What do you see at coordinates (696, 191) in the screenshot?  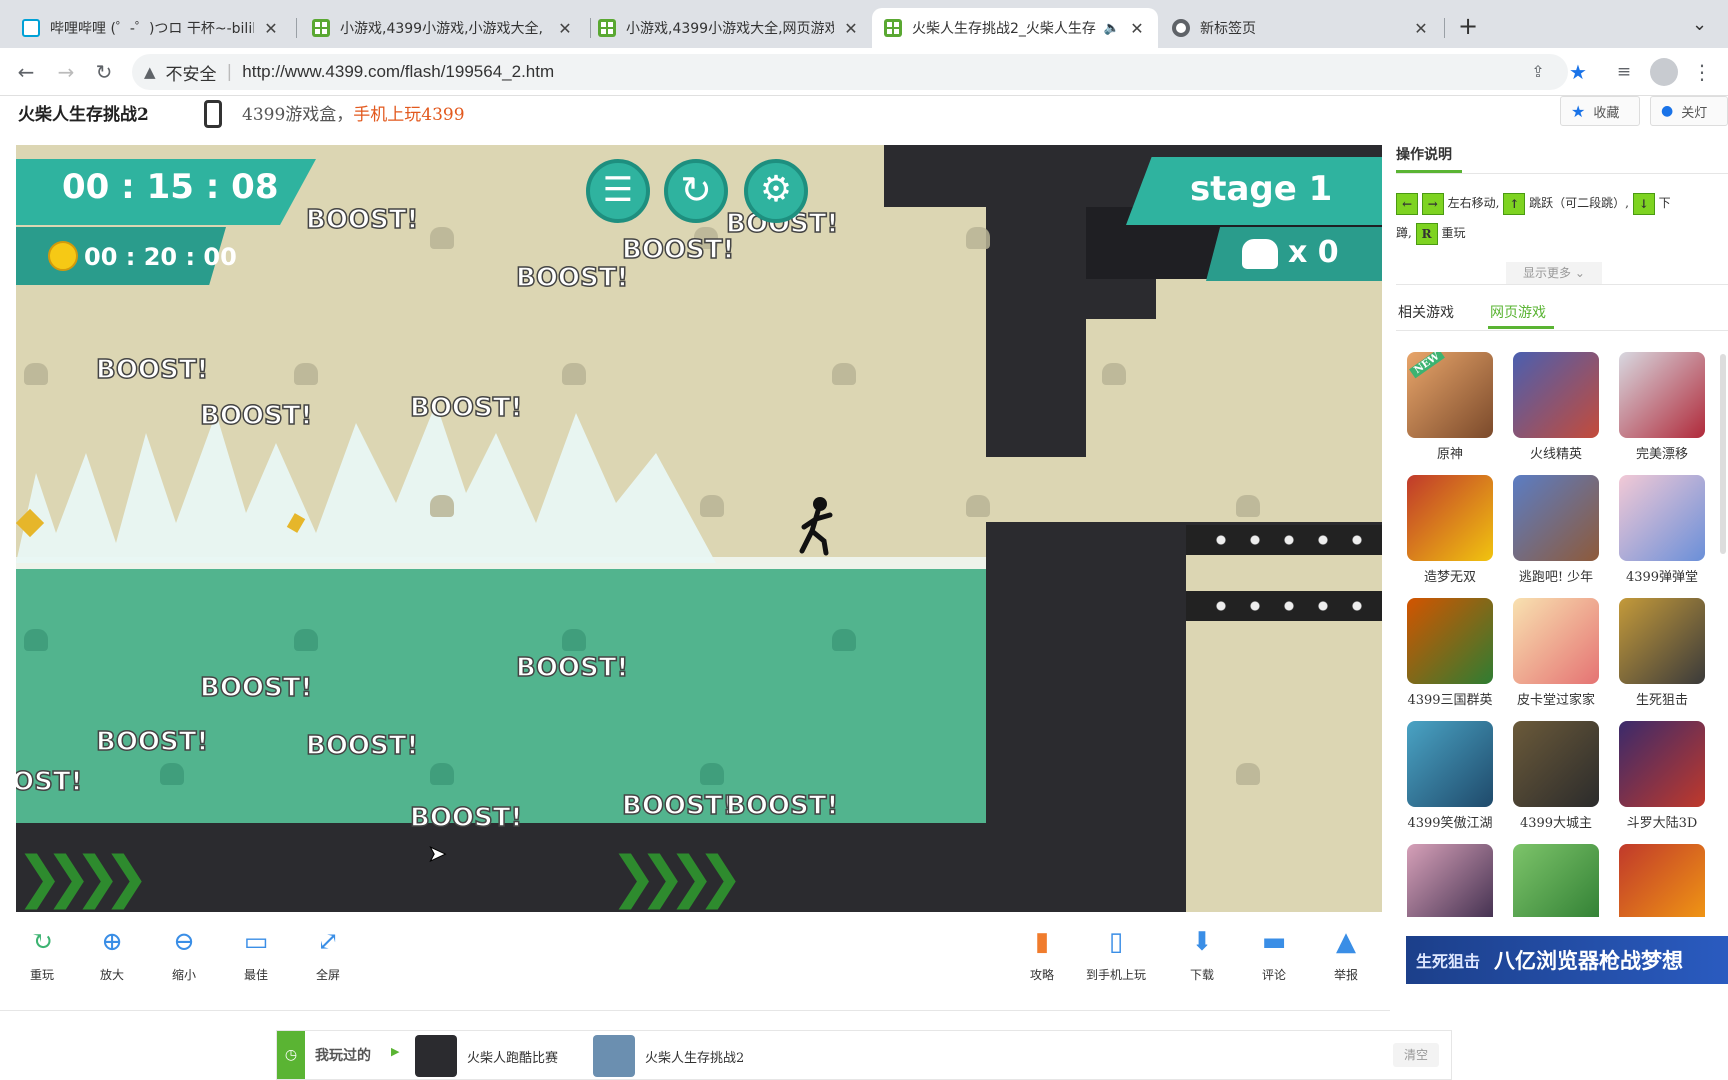 I see `restart-button: ↻` at bounding box center [696, 191].